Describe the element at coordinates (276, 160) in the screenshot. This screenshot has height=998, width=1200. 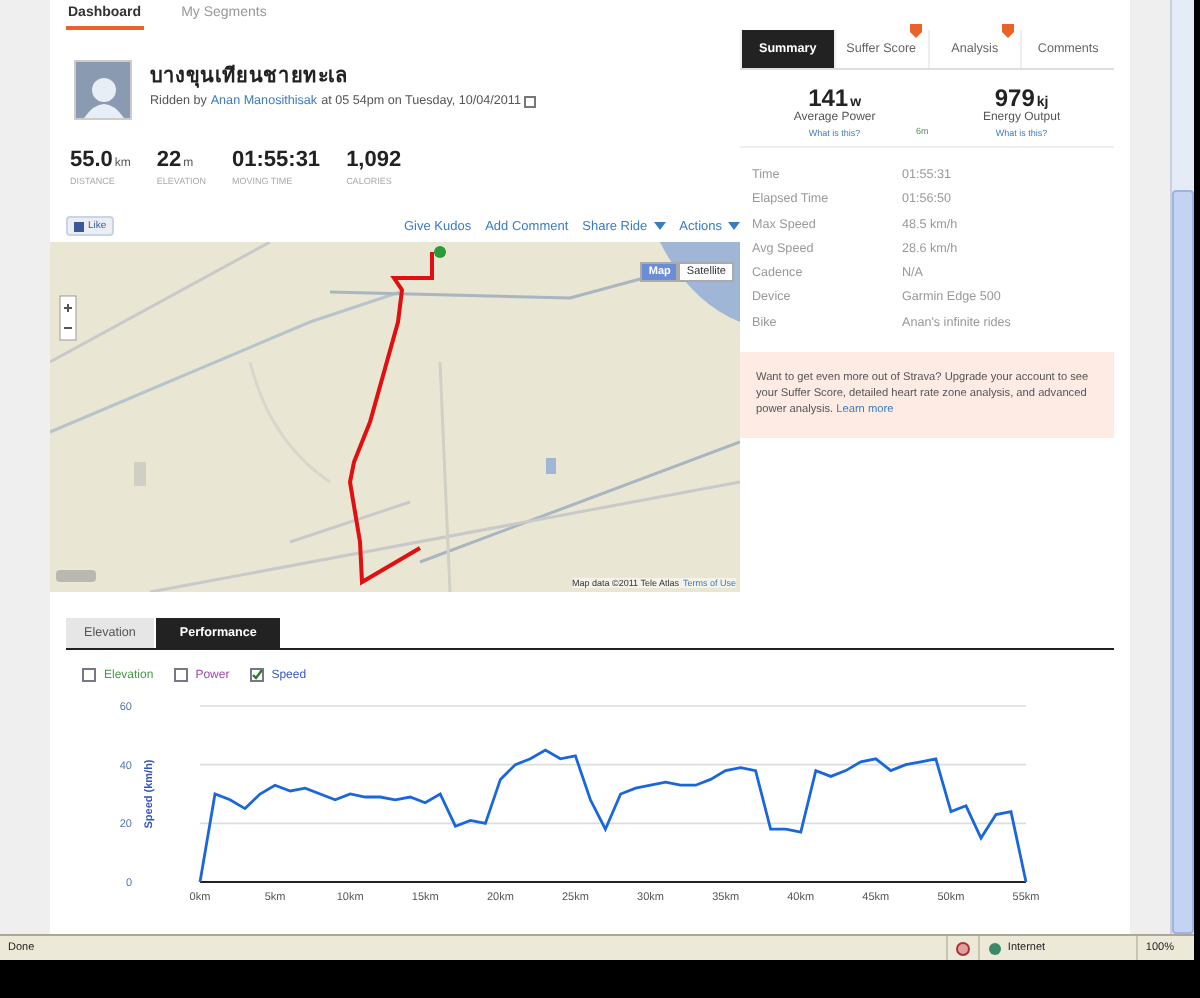
I see `stat-value: 01:55:31` at that location.